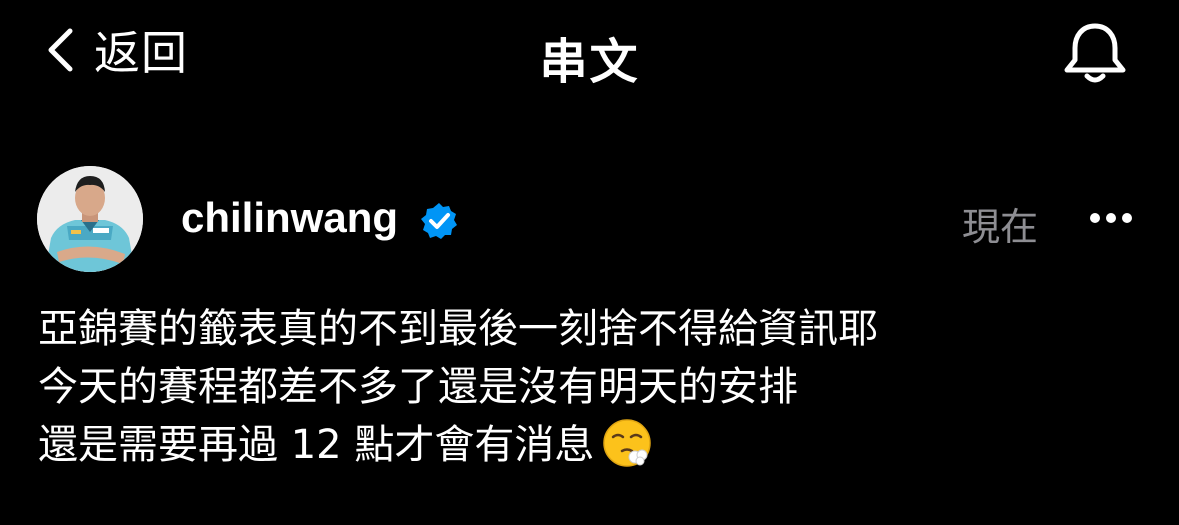  What do you see at coordinates (1000, 227) in the screenshot?
I see `post-timestamp: 現在` at bounding box center [1000, 227].